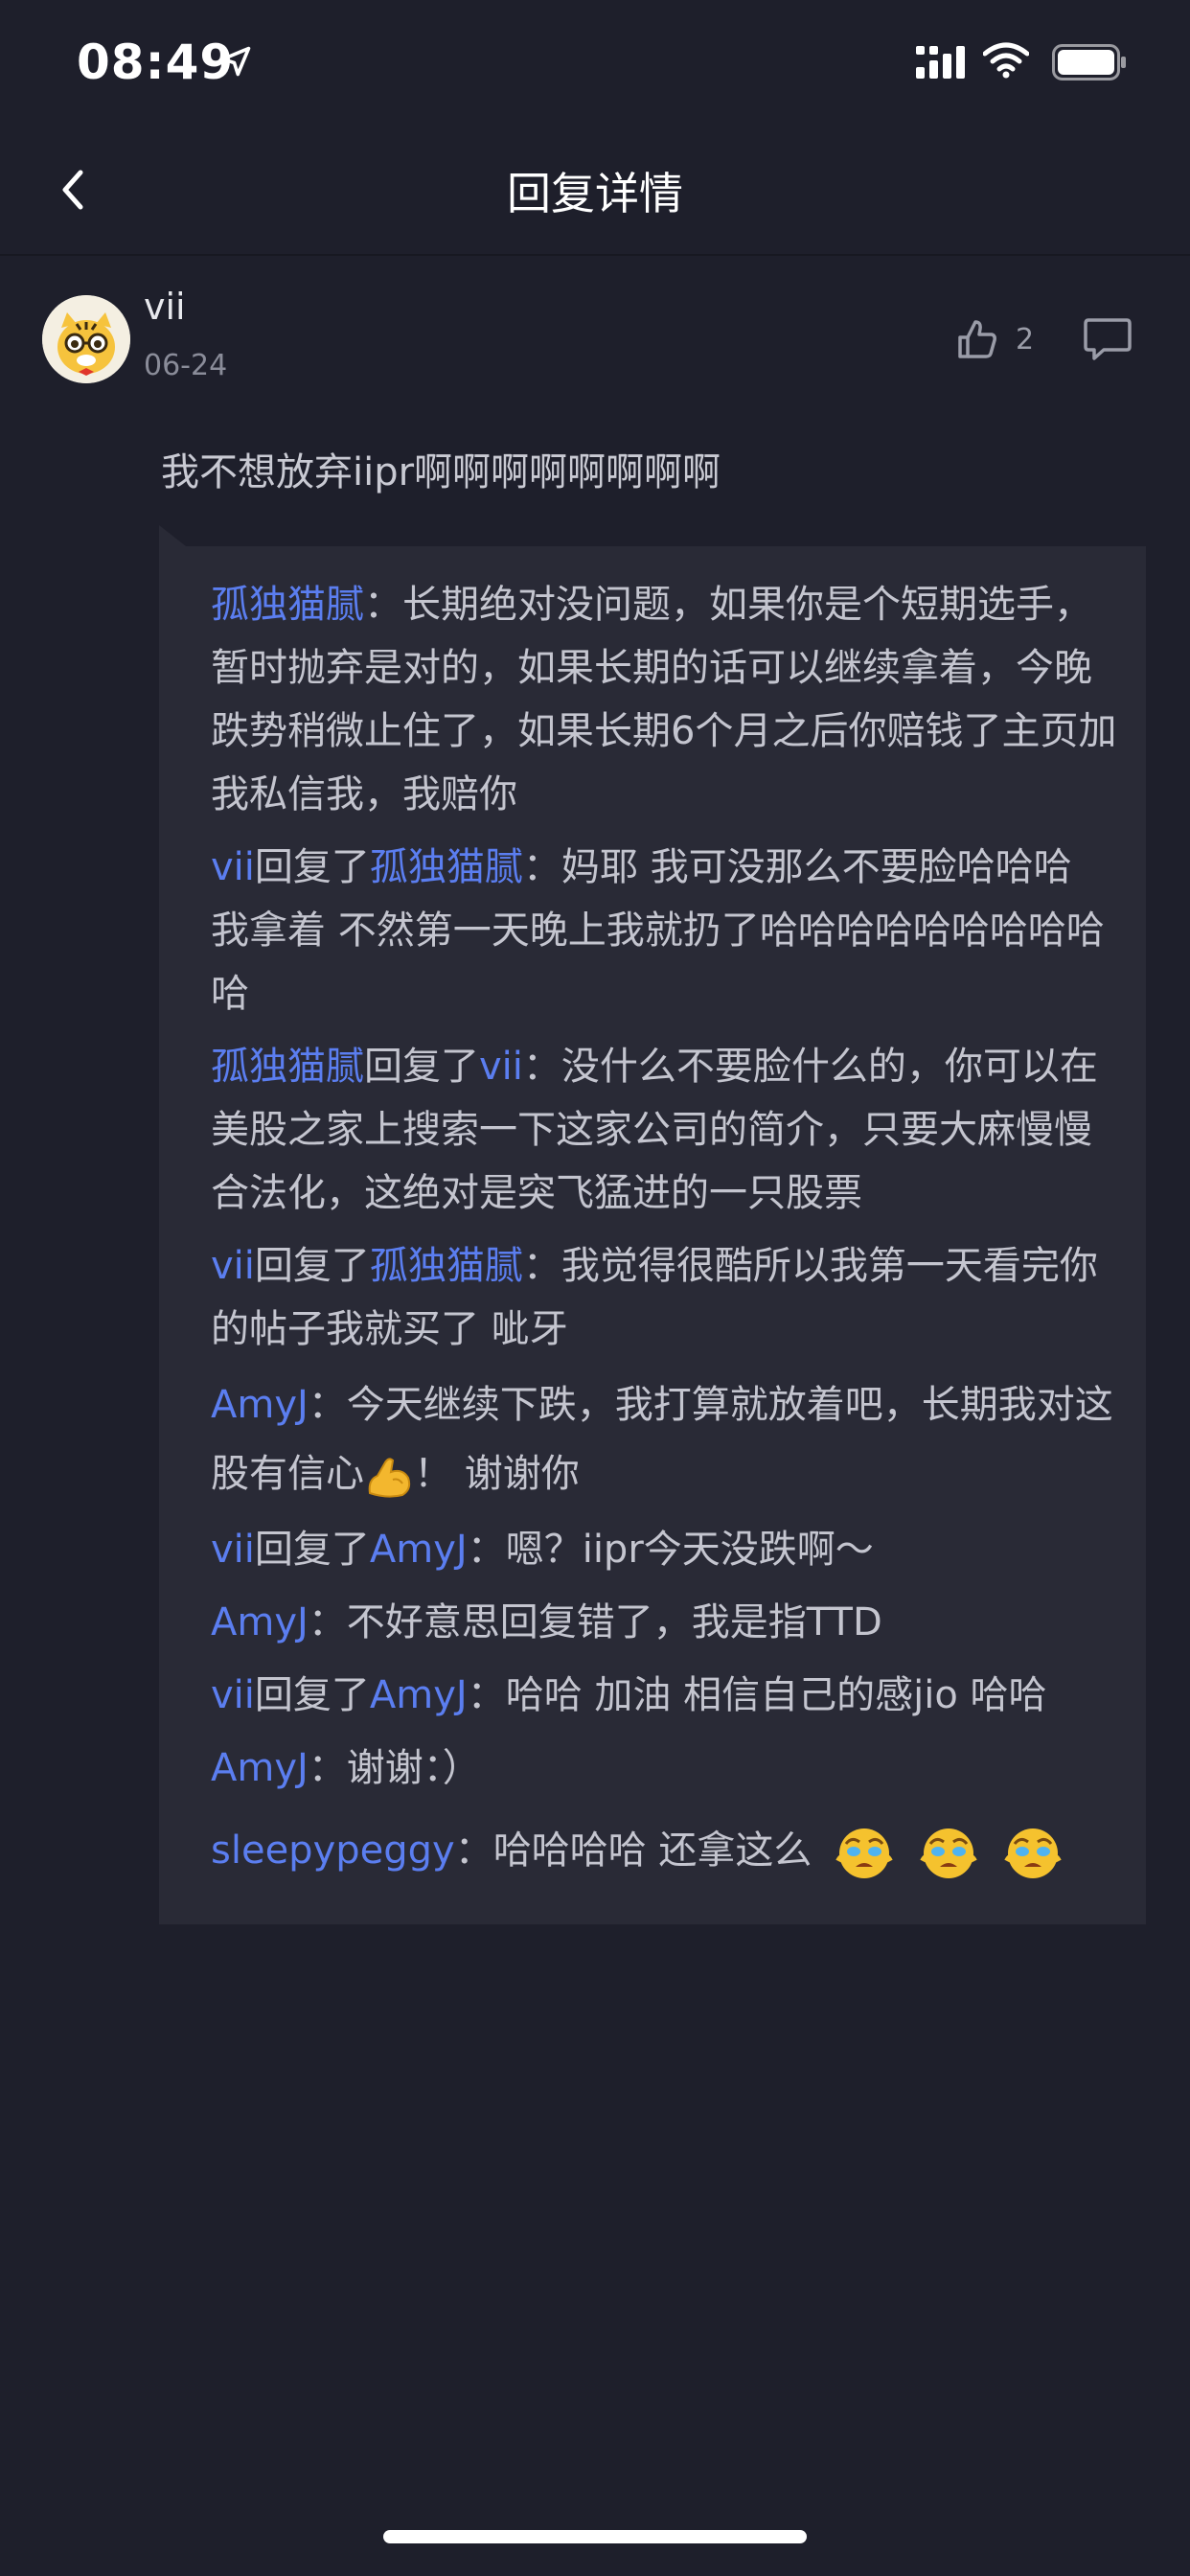 The width and height of the screenshot is (1190, 2576). What do you see at coordinates (172, 535) in the screenshot?
I see `reply-panel-tail` at bounding box center [172, 535].